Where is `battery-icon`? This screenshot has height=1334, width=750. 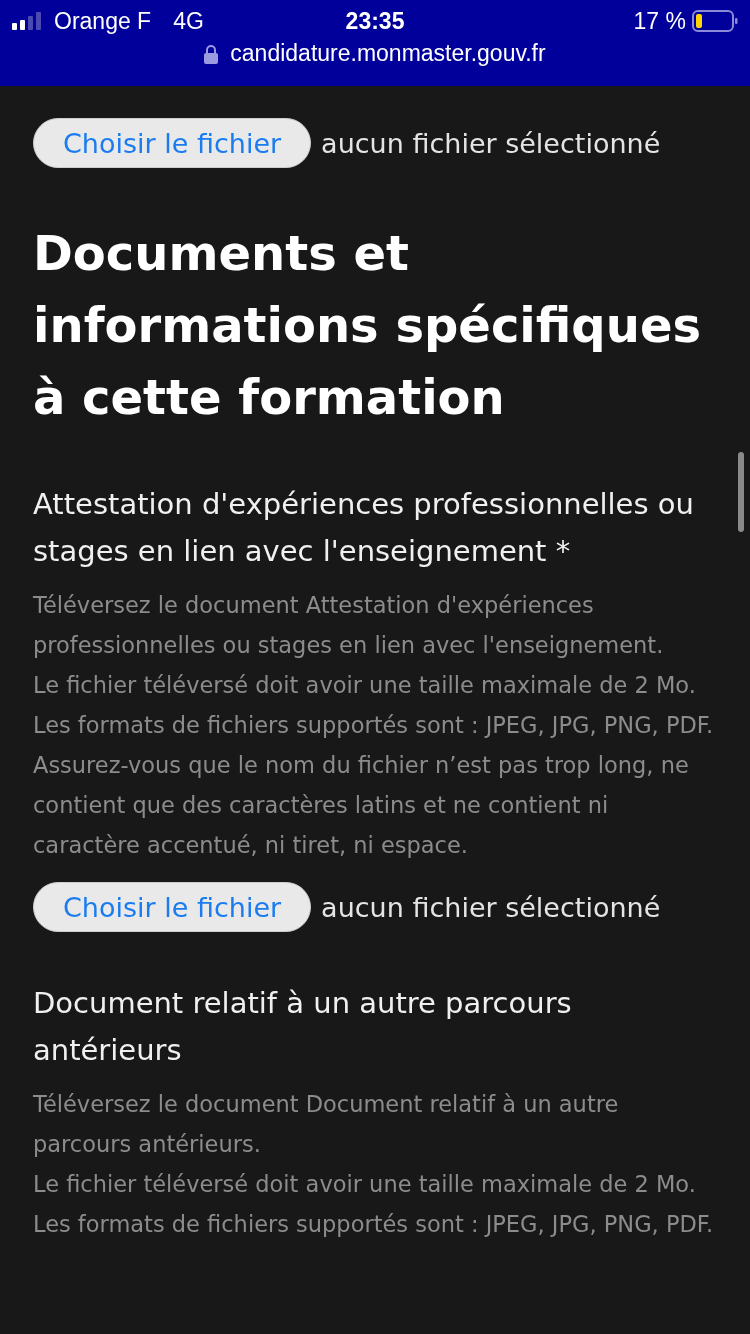
battery-icon is located at coordinates (715, 21).